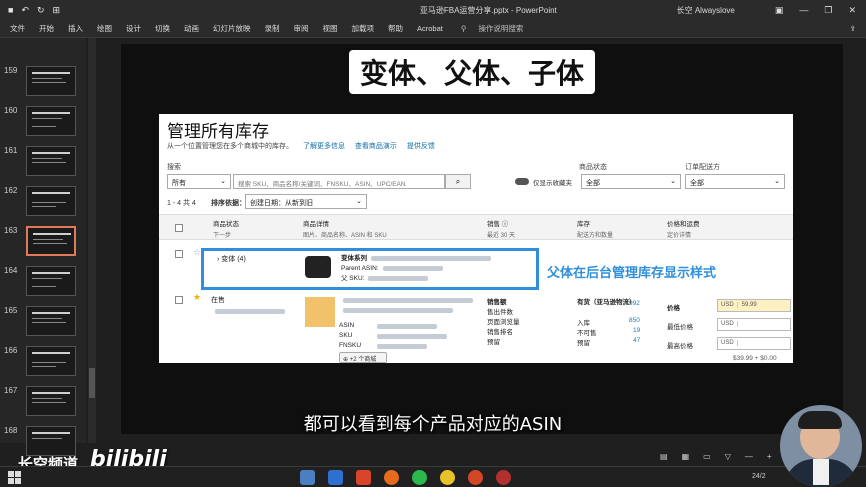 The width and height of the screenshot is (866, 487). I want to click on undo-icon: ↶, so click(25, 10).